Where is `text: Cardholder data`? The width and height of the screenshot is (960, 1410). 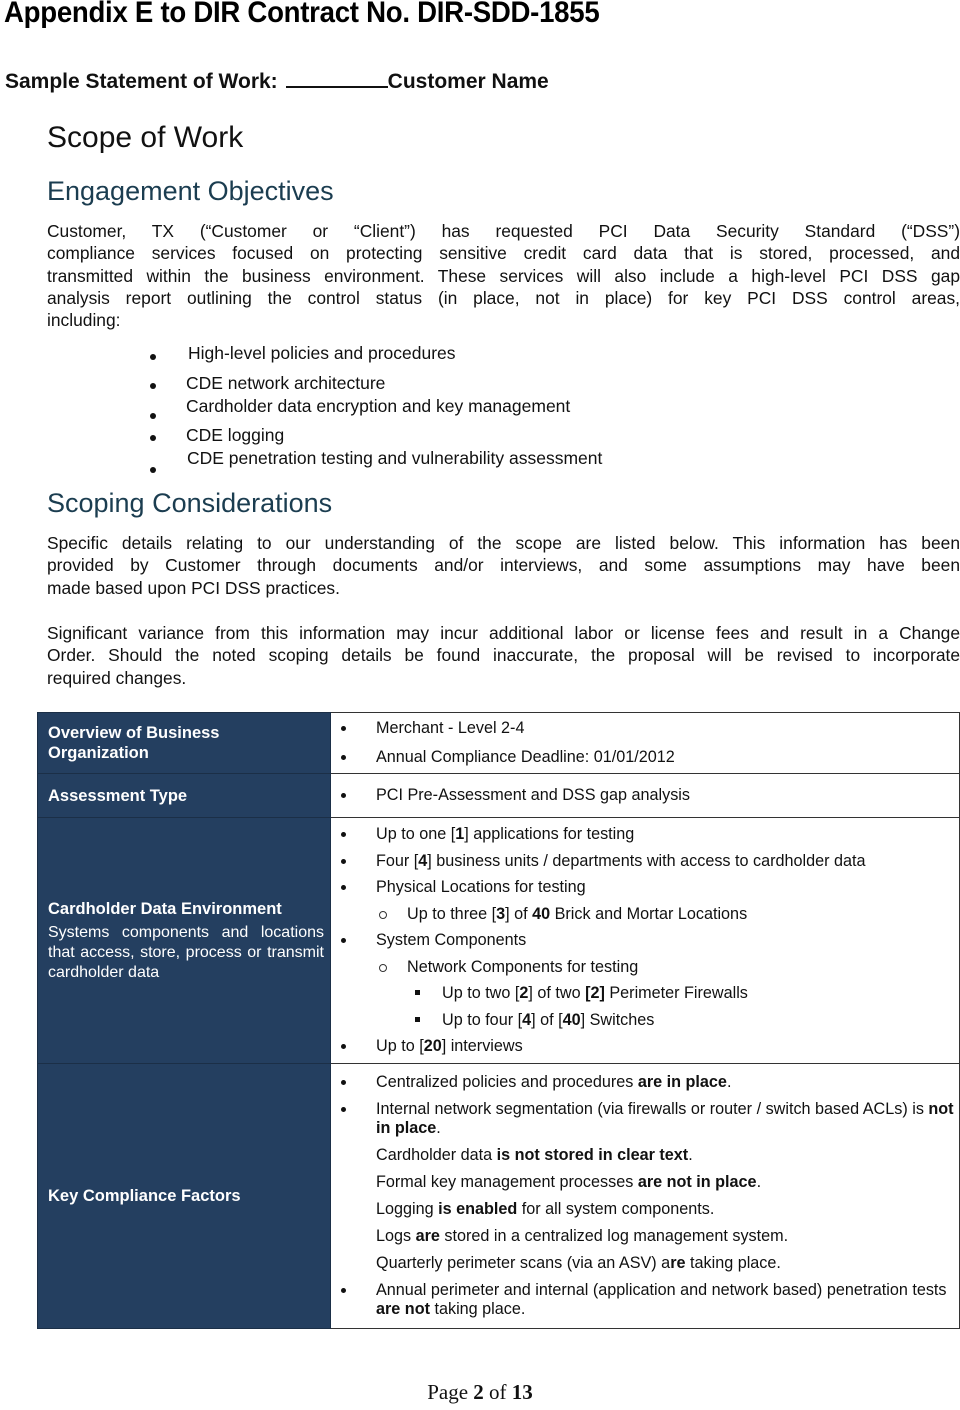
text: Cardholder data is located at coordinates (436, 1155).